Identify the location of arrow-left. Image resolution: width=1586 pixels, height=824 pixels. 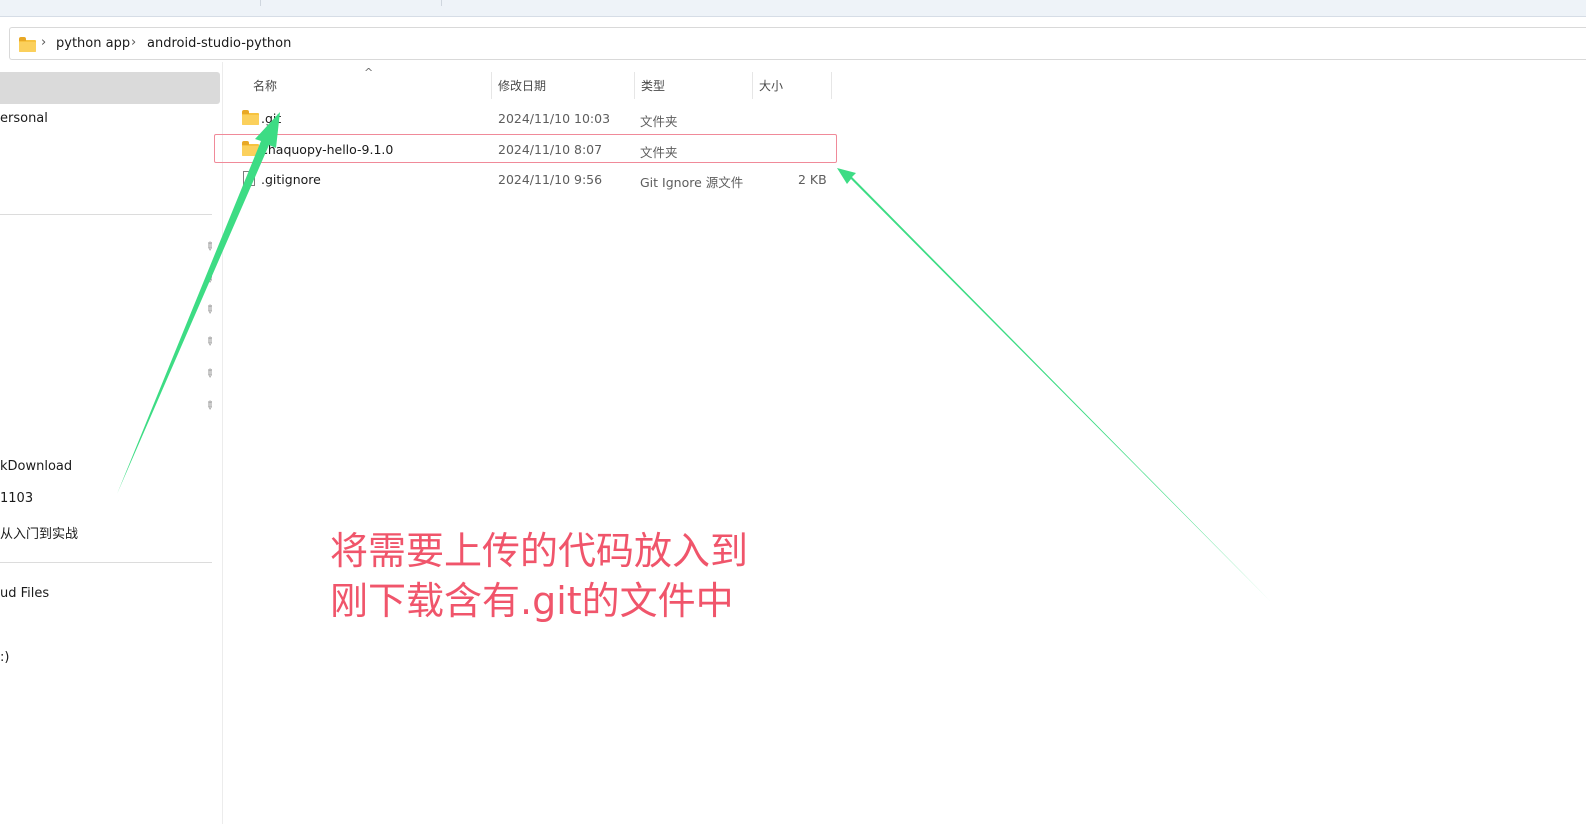
(198, 303).